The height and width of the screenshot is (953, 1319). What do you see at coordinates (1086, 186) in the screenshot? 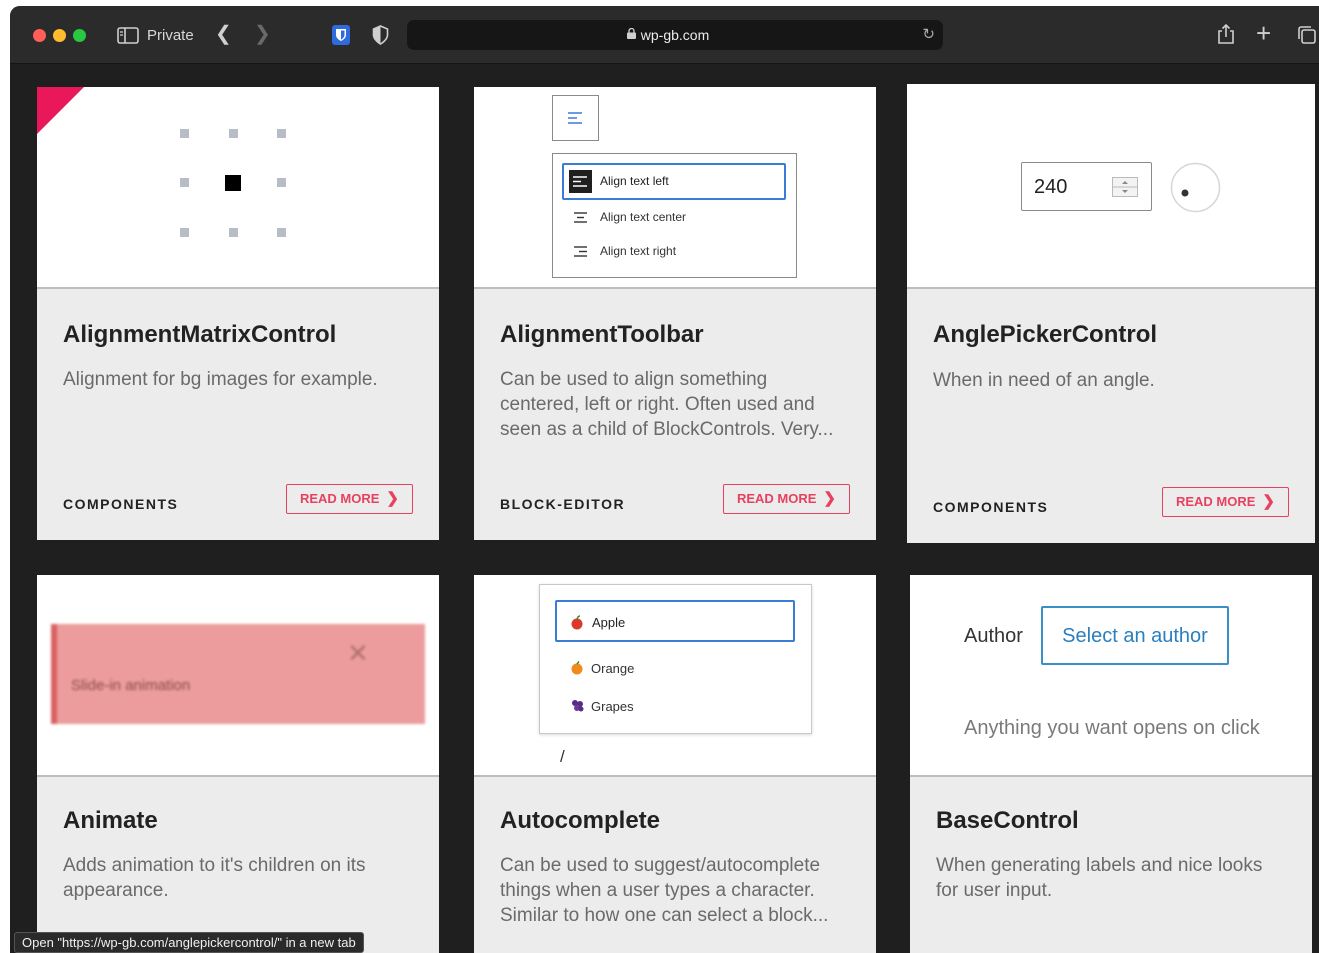
I see `angle-number-input: 240` at bounding box center [1086, 186].